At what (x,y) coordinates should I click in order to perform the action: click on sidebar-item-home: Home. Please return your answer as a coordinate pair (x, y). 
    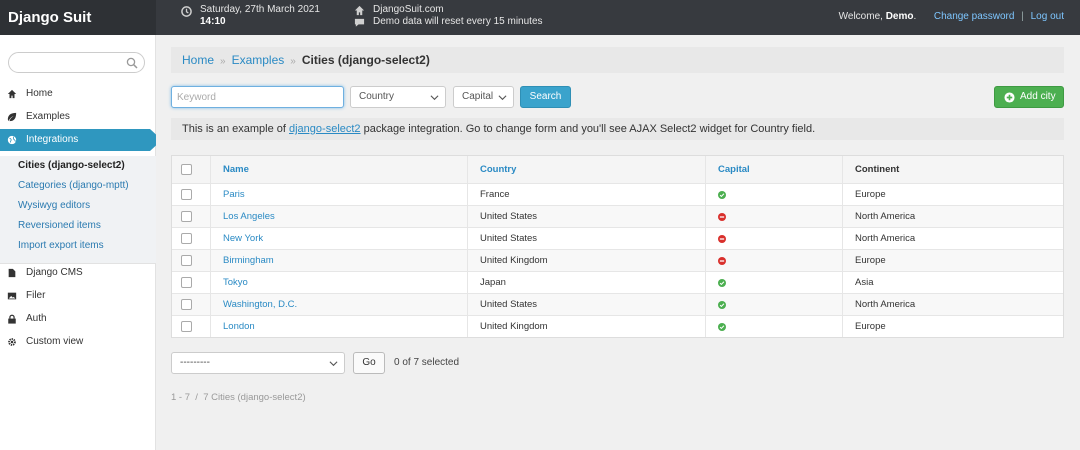
    Looking at the image, I should click on (78, 94).